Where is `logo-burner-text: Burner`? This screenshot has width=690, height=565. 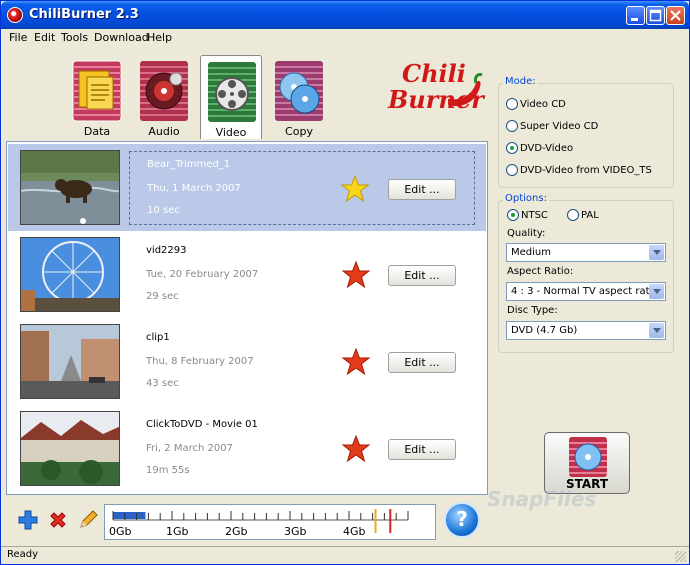
logo-burner-text: Burner is located at coordinates (436, 99).